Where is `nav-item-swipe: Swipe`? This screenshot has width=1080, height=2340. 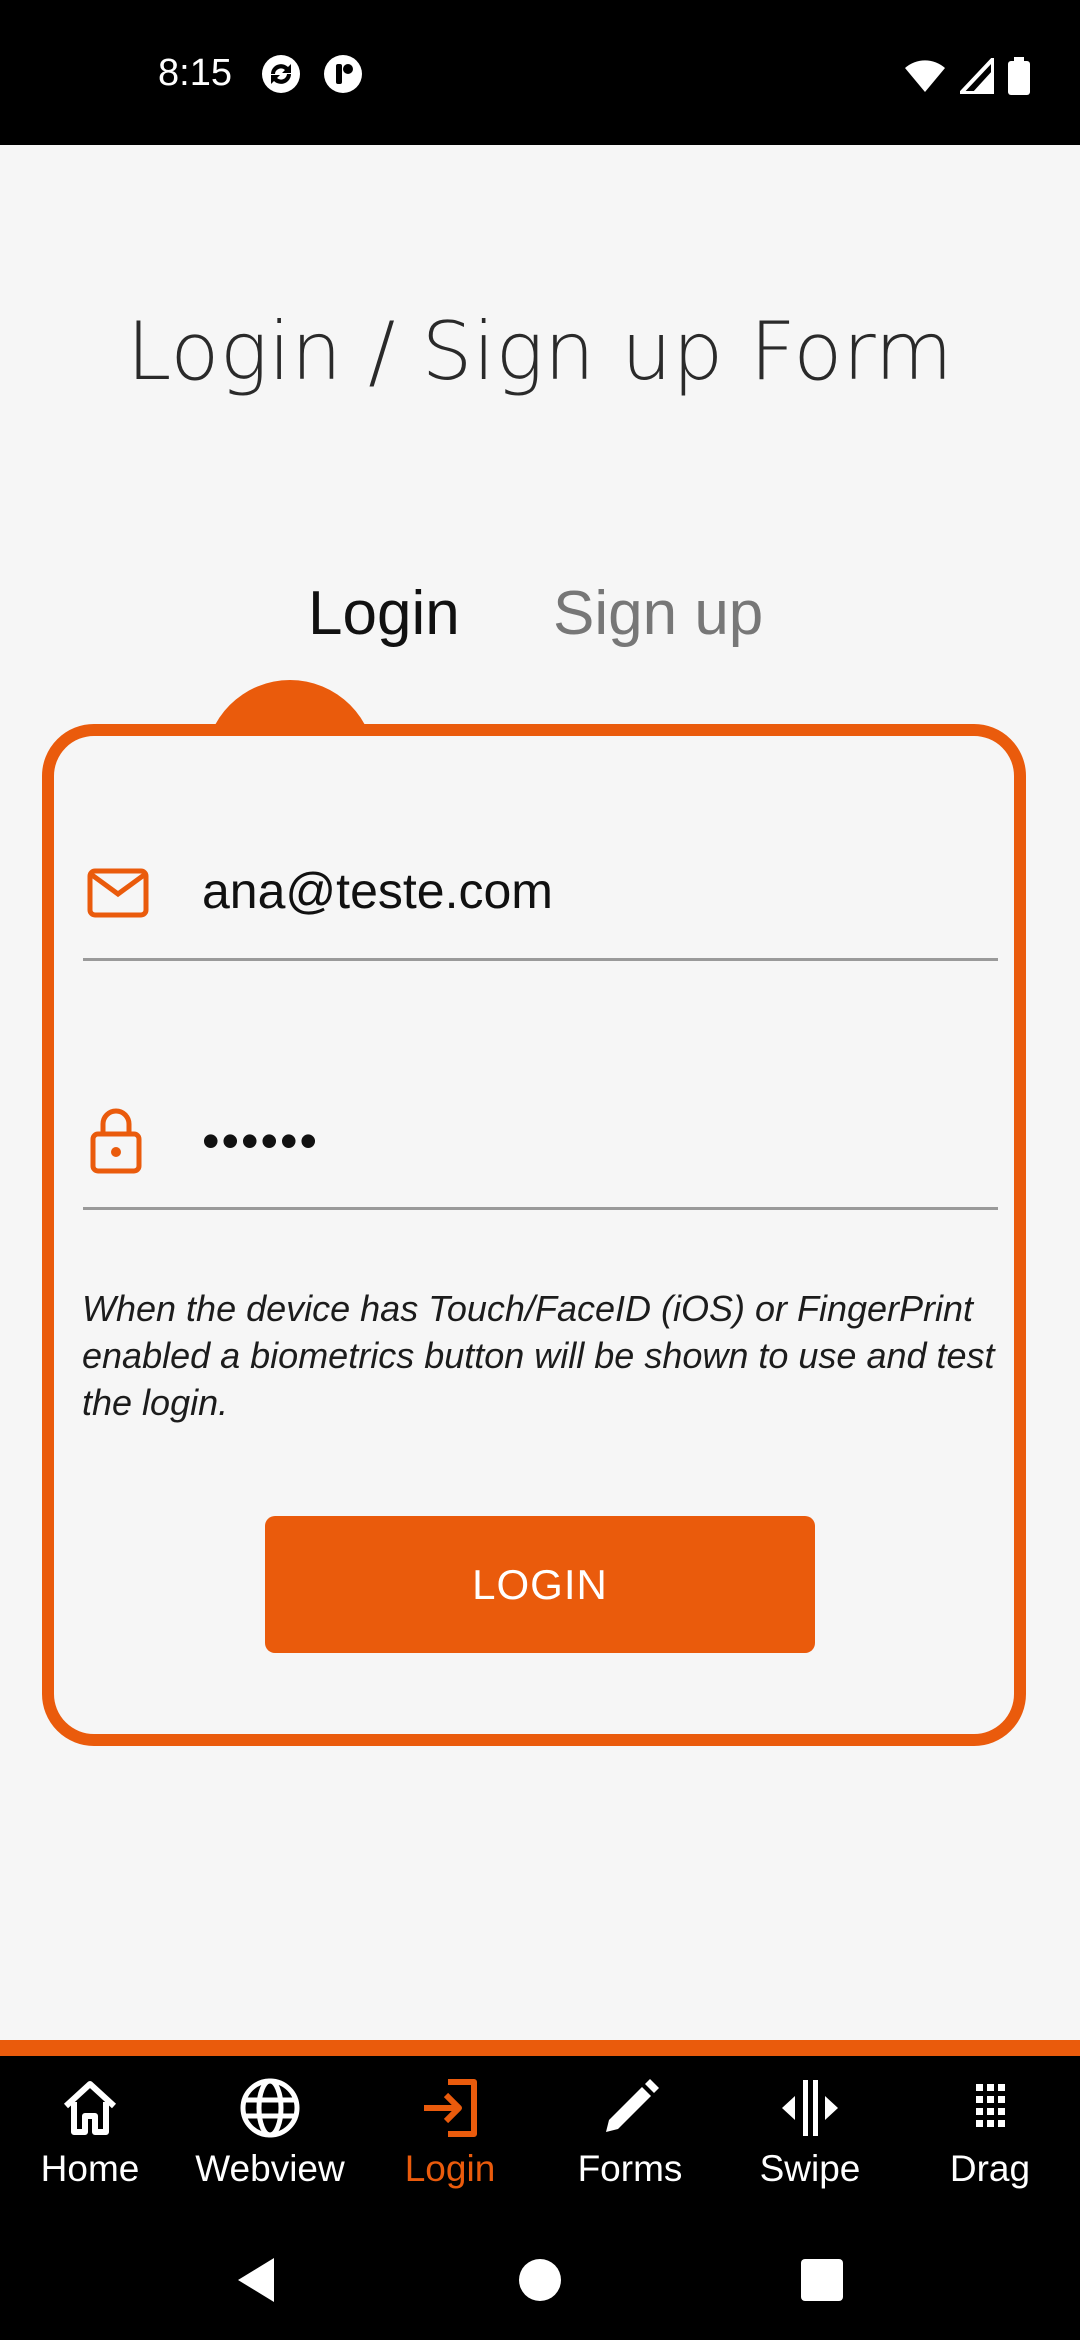
nav-item-swipe: Swipe is located at coordinates (810, 2133).